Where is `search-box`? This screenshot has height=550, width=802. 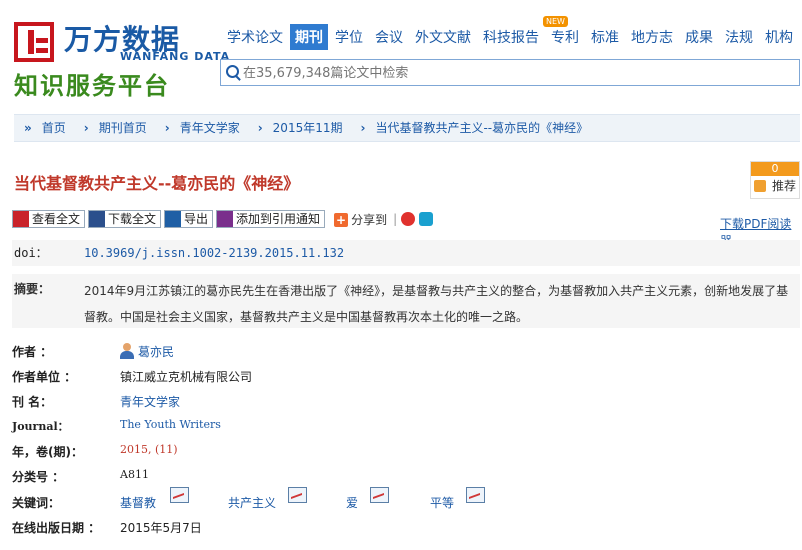
search-box is located at coordinates (510, 73).